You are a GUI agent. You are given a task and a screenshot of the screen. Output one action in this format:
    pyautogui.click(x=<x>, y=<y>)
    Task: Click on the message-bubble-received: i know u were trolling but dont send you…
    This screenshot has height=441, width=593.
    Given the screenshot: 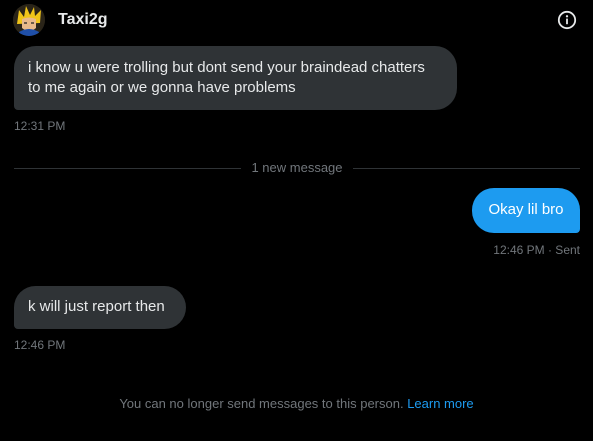 What is the action you would take?
    pyautogui.click(x=235, y=78)
    